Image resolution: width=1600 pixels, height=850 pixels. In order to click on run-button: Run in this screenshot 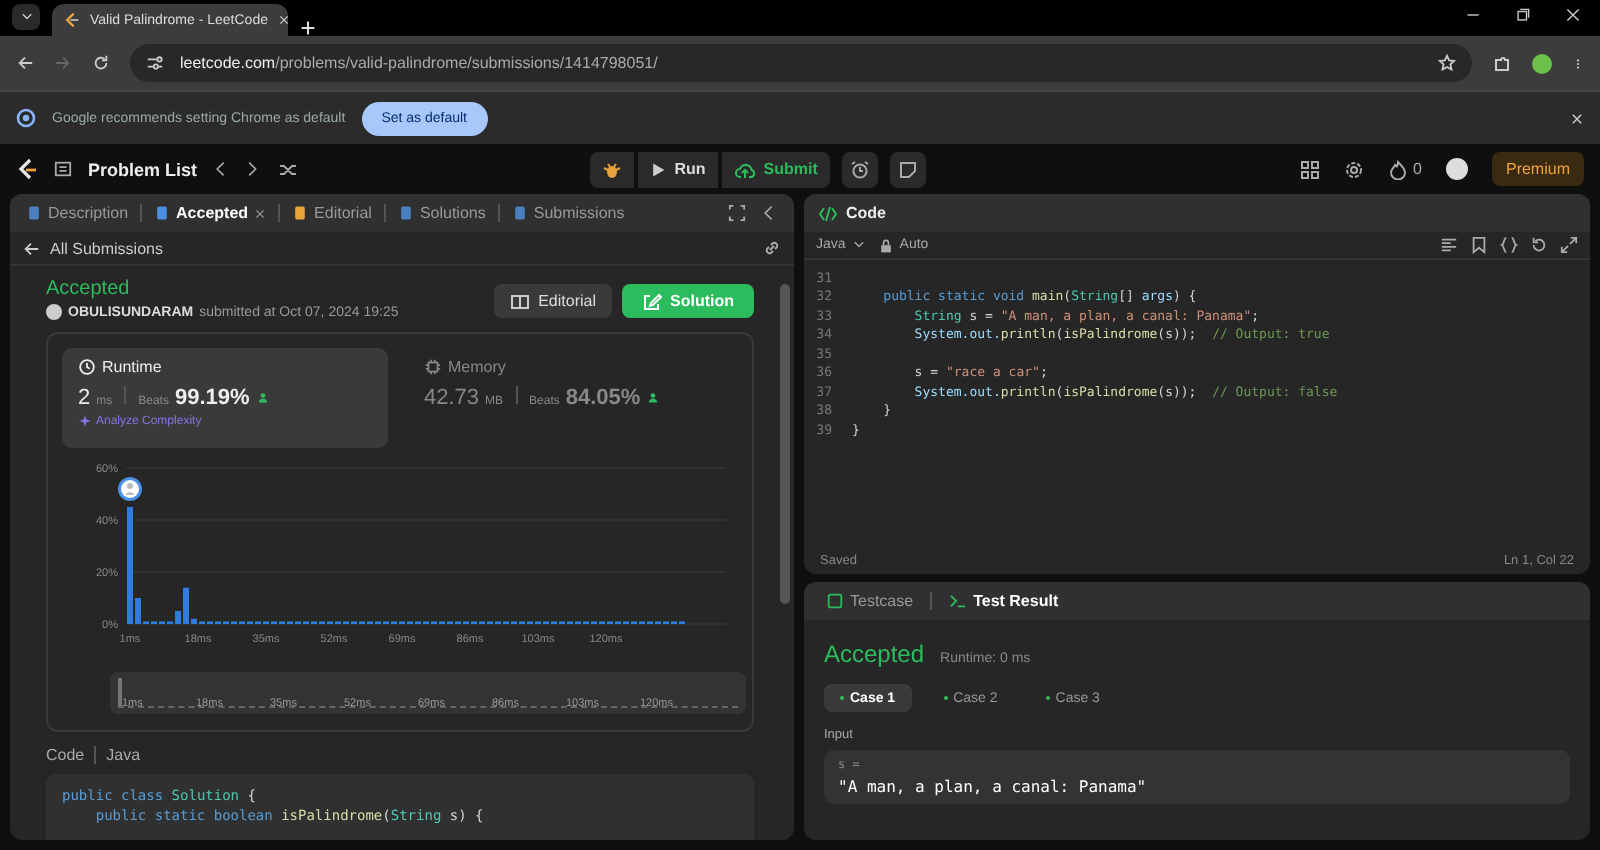, I will do `click(678, 169)`.